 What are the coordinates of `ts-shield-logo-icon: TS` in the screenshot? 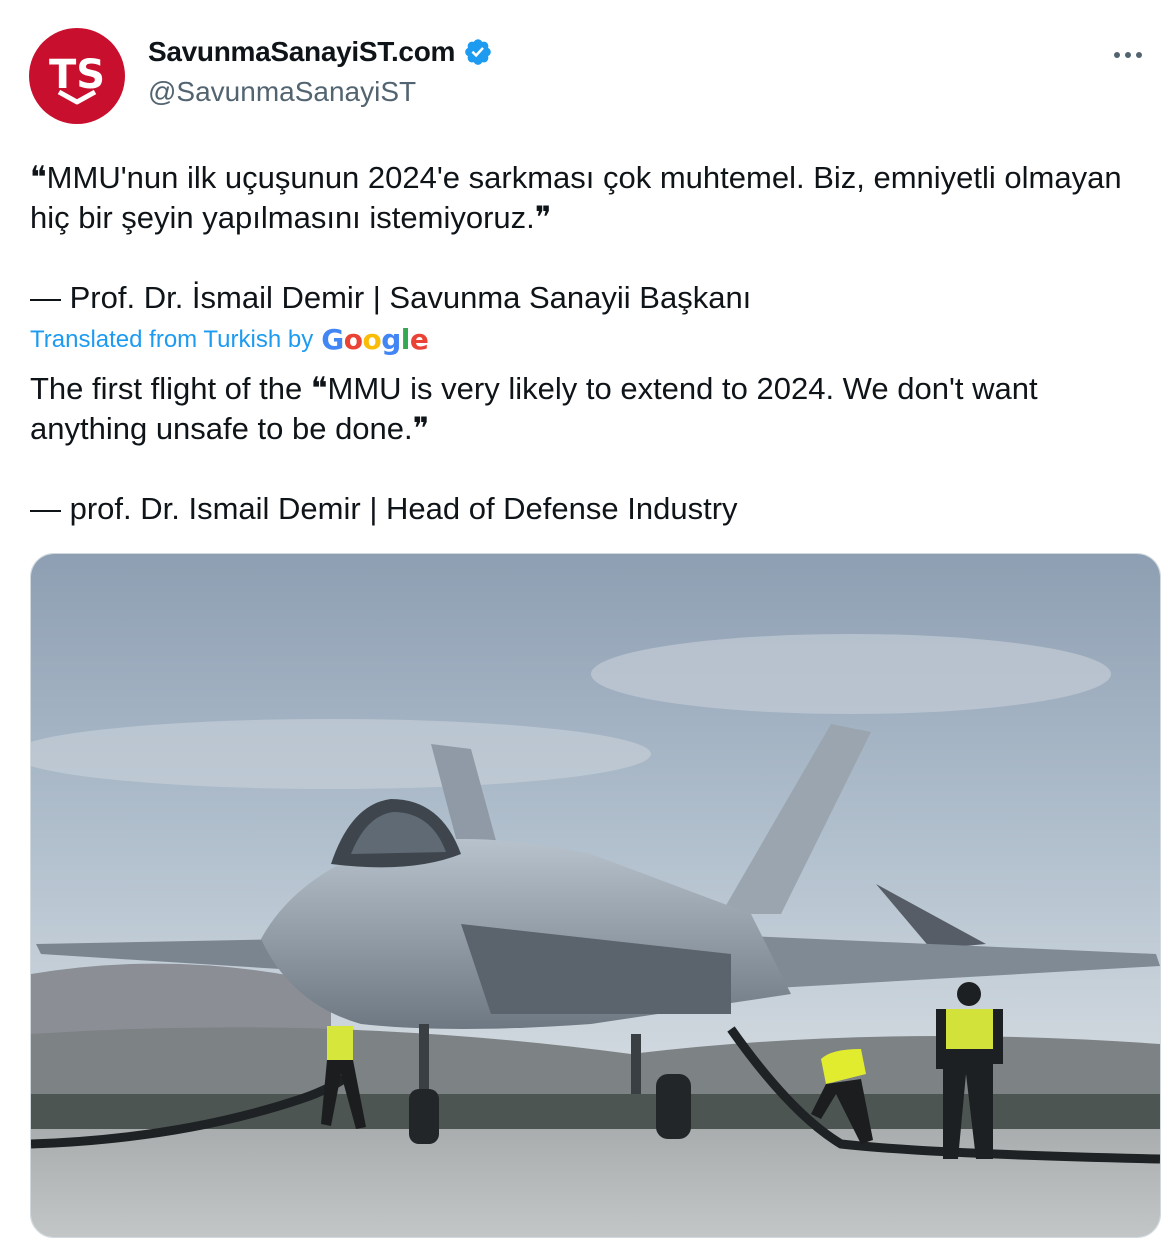 It's located at (77, 78).